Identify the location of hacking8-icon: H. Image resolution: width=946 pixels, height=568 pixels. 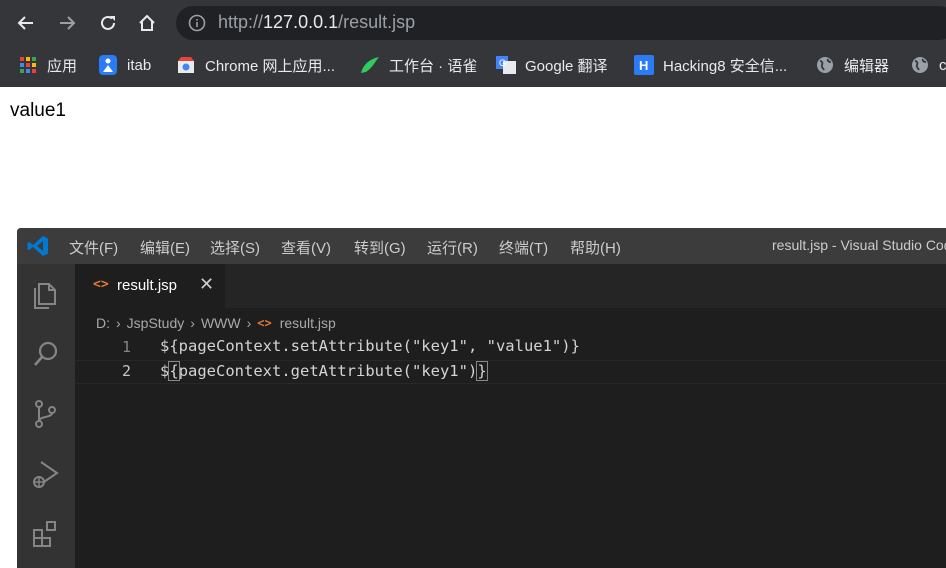
(644, 65).